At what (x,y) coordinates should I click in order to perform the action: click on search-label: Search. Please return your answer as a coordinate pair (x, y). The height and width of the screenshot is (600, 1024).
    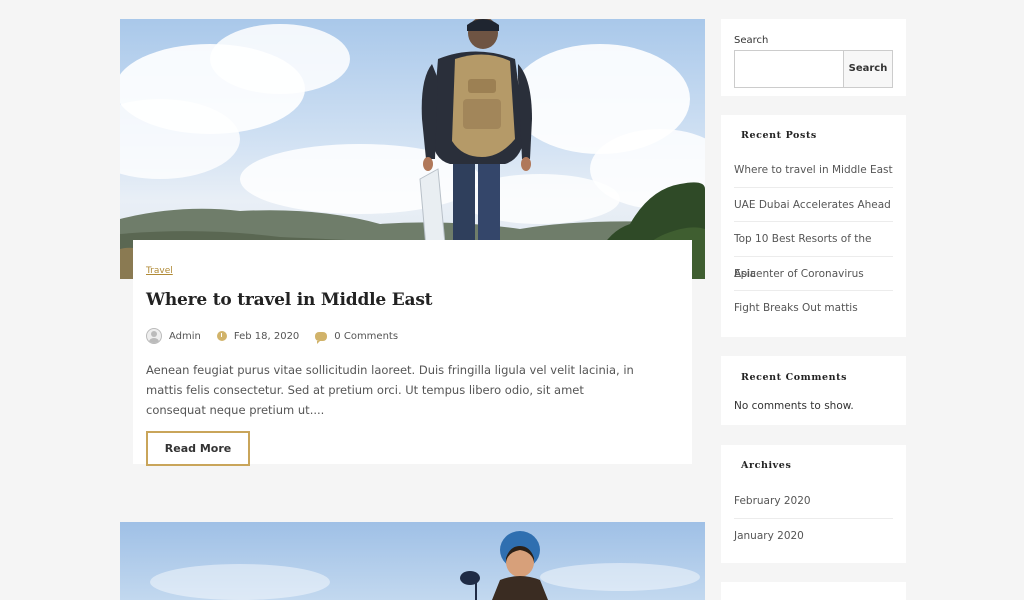
    Looking at the image, I should click on (751, 40).